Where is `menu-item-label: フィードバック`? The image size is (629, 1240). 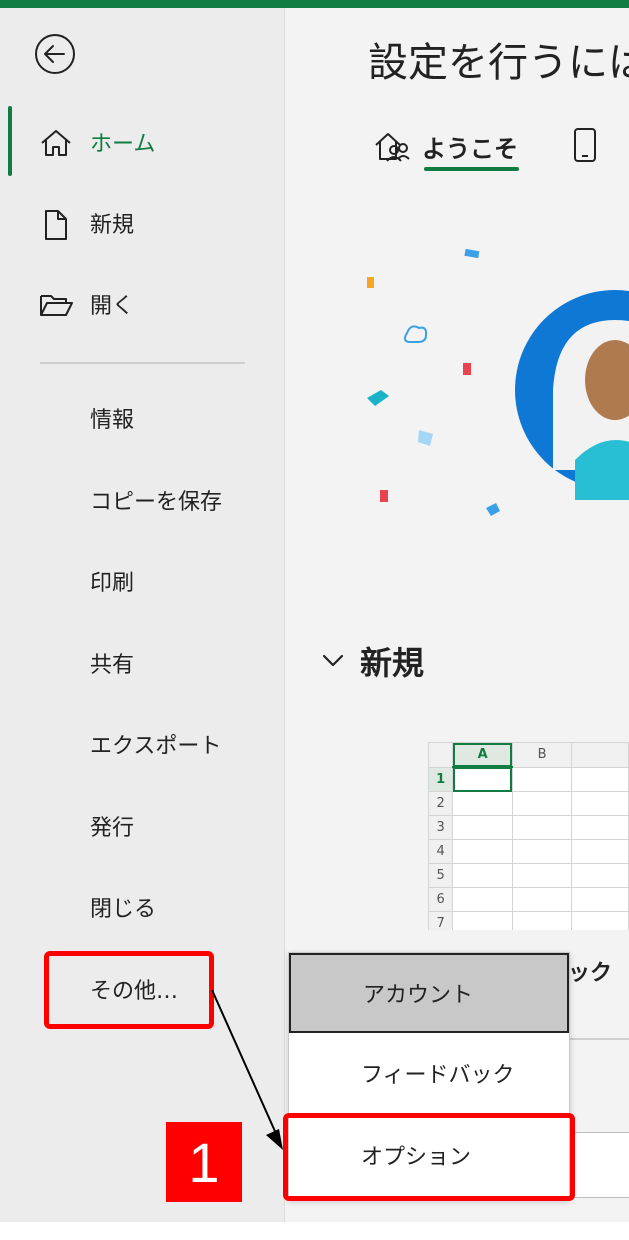 menu-item-label: フィードバック is located at coordinates (438, 1075).